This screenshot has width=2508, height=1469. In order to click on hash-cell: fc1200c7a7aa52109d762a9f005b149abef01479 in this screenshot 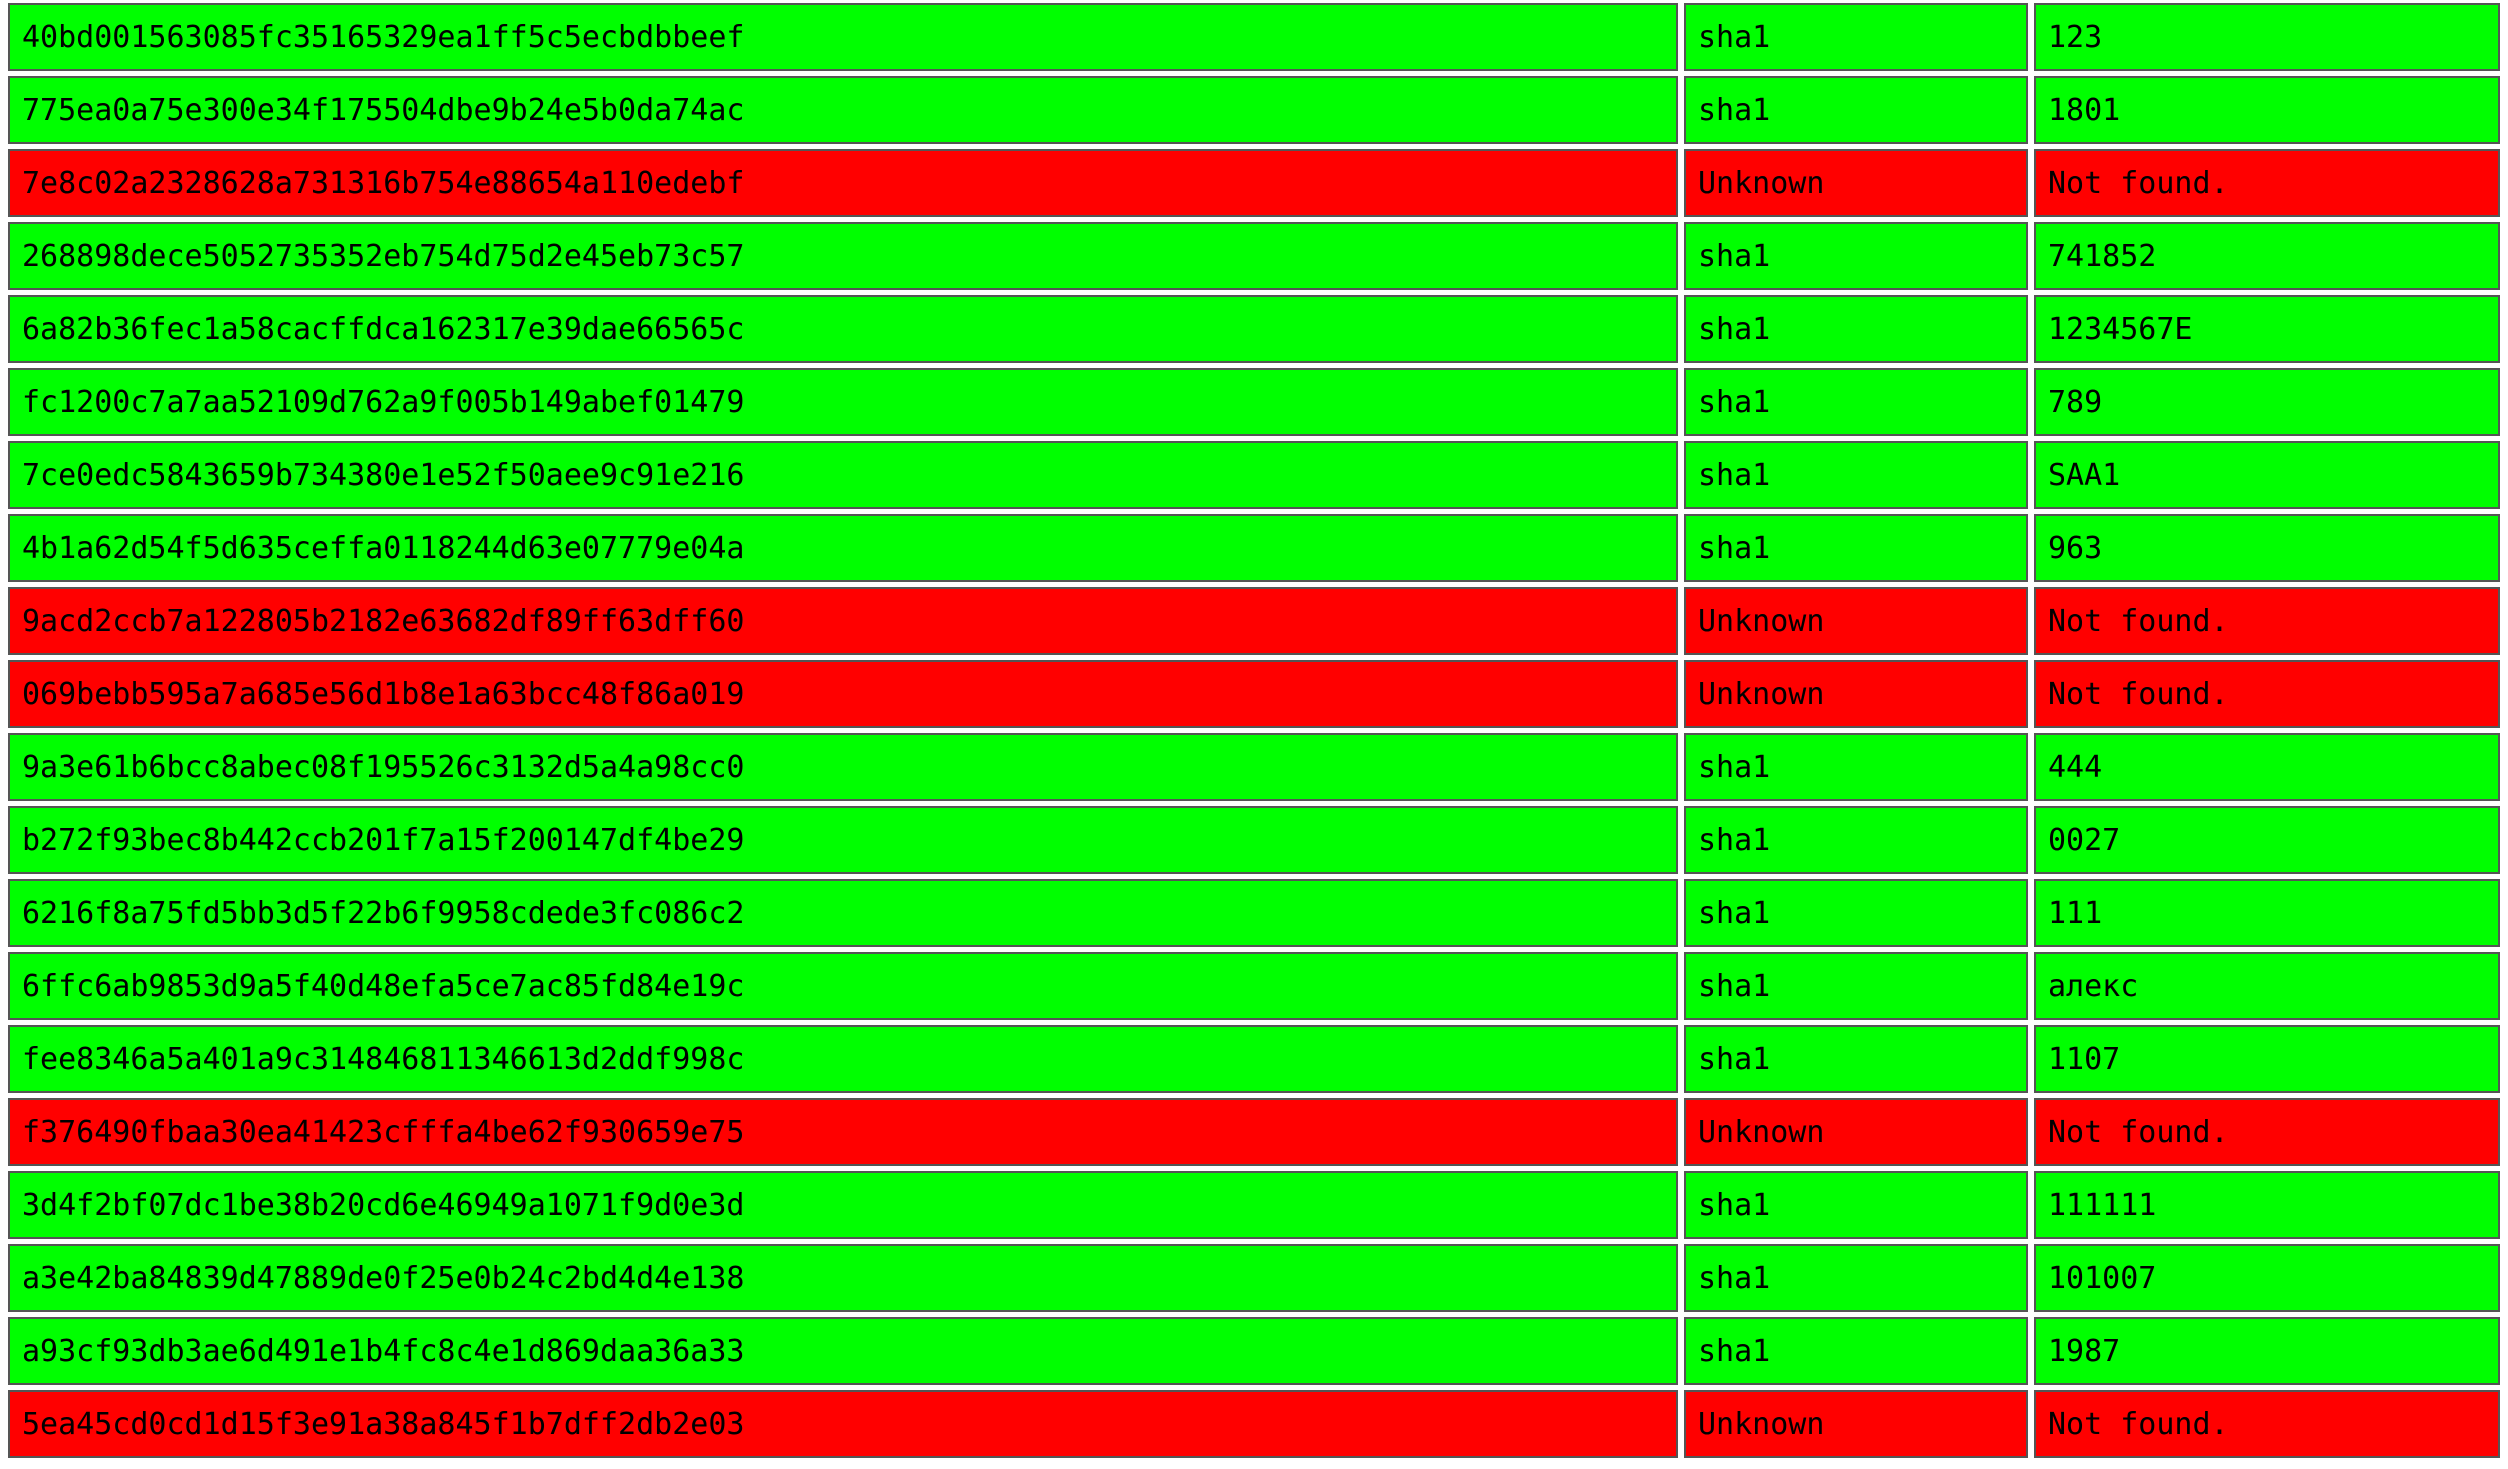, I will do `click(843, 402)`.